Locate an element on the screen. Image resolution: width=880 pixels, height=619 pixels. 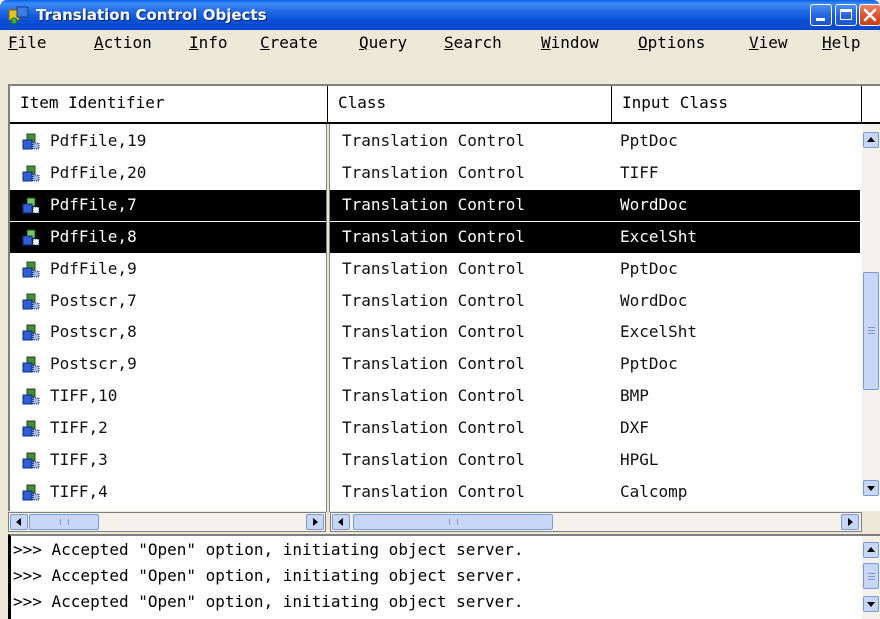
menu-file-rest: ile is located at coordinates (32, 42).